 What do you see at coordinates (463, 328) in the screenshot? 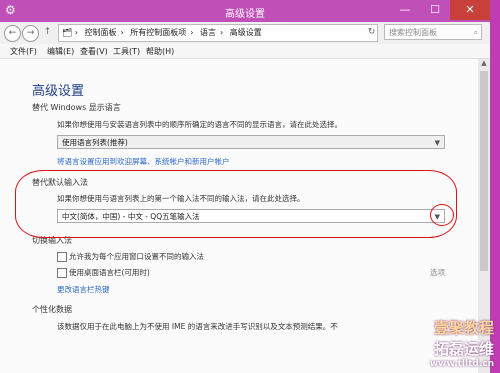
I see `watermark-line1: 壹聚教程` at bounding box center [463, 328].